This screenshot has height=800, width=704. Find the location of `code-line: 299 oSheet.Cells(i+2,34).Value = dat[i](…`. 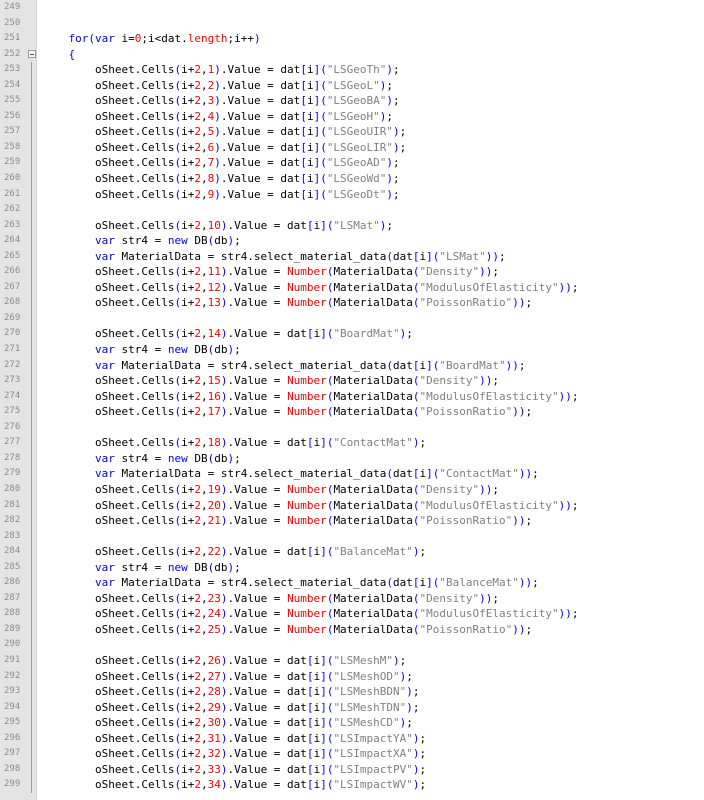

code-line: 299 oSheet.Cells(i+2,34).Value = dat[i](… is located at coordinates (352, 785).